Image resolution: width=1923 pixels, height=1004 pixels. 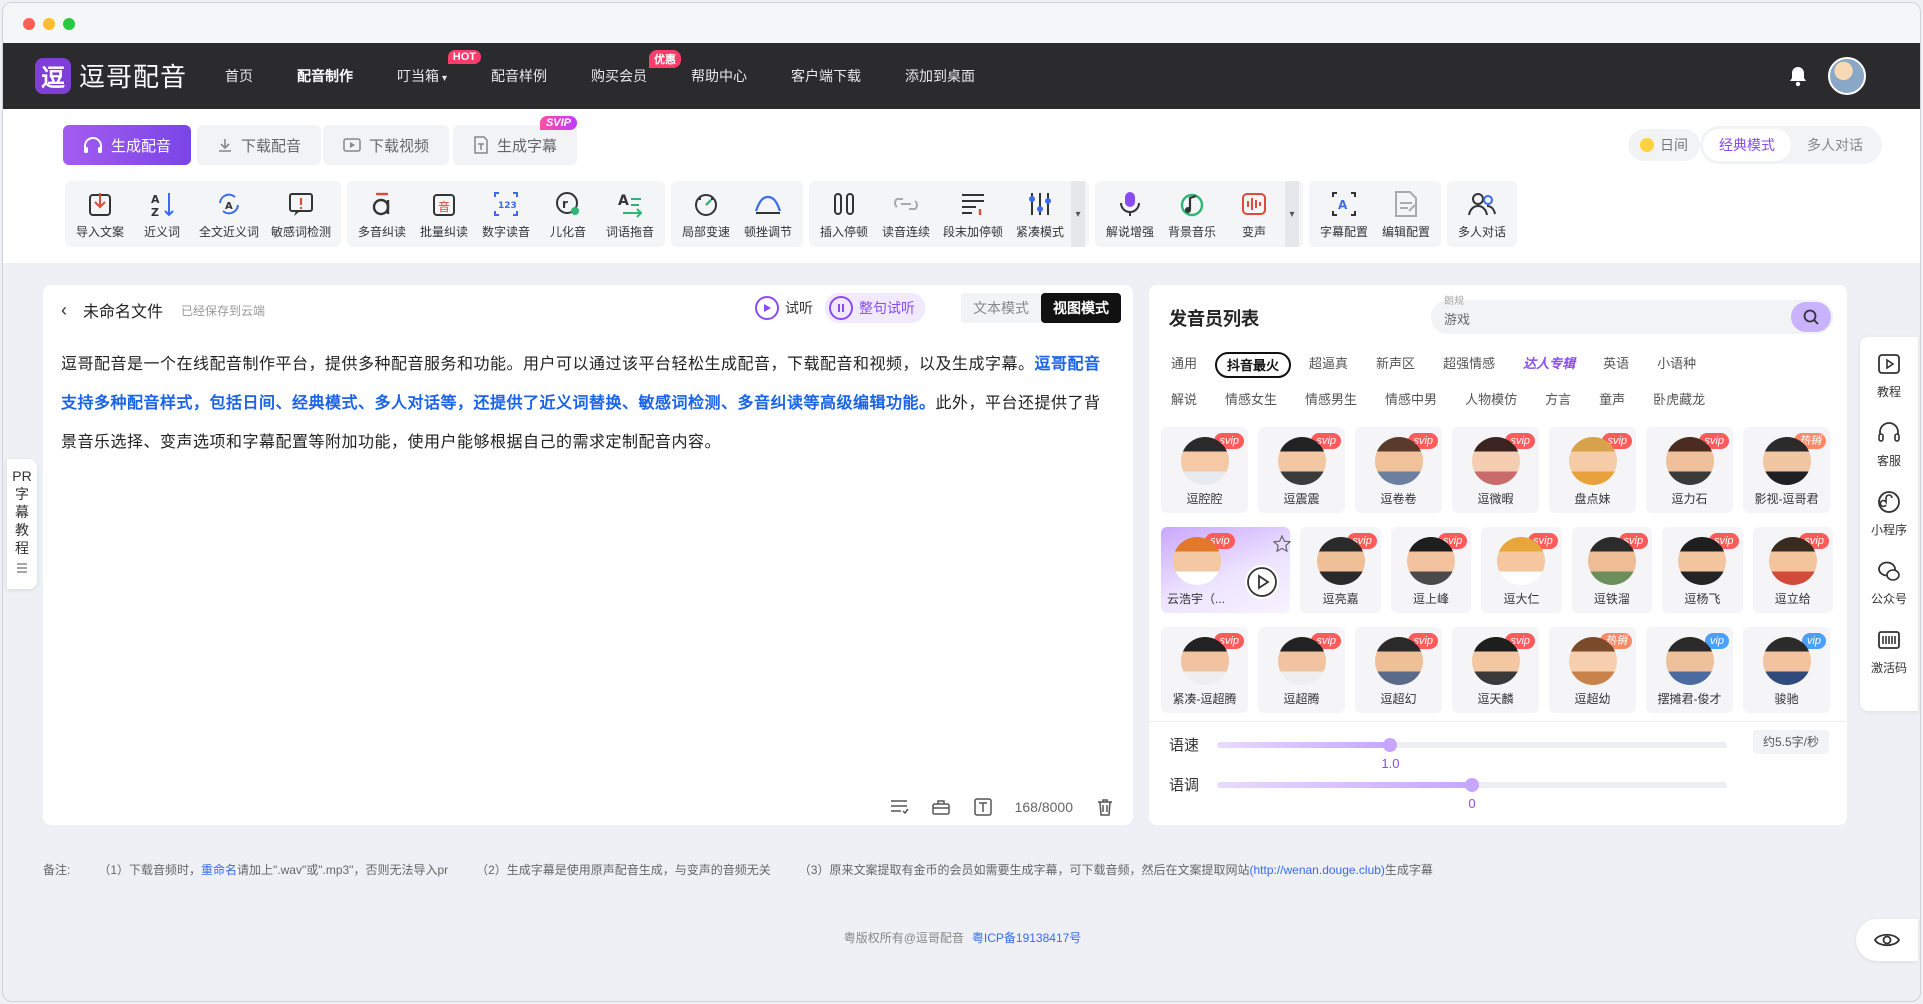 I want to click on category-tab: 抖音最火, so click(x=1253, y=365).